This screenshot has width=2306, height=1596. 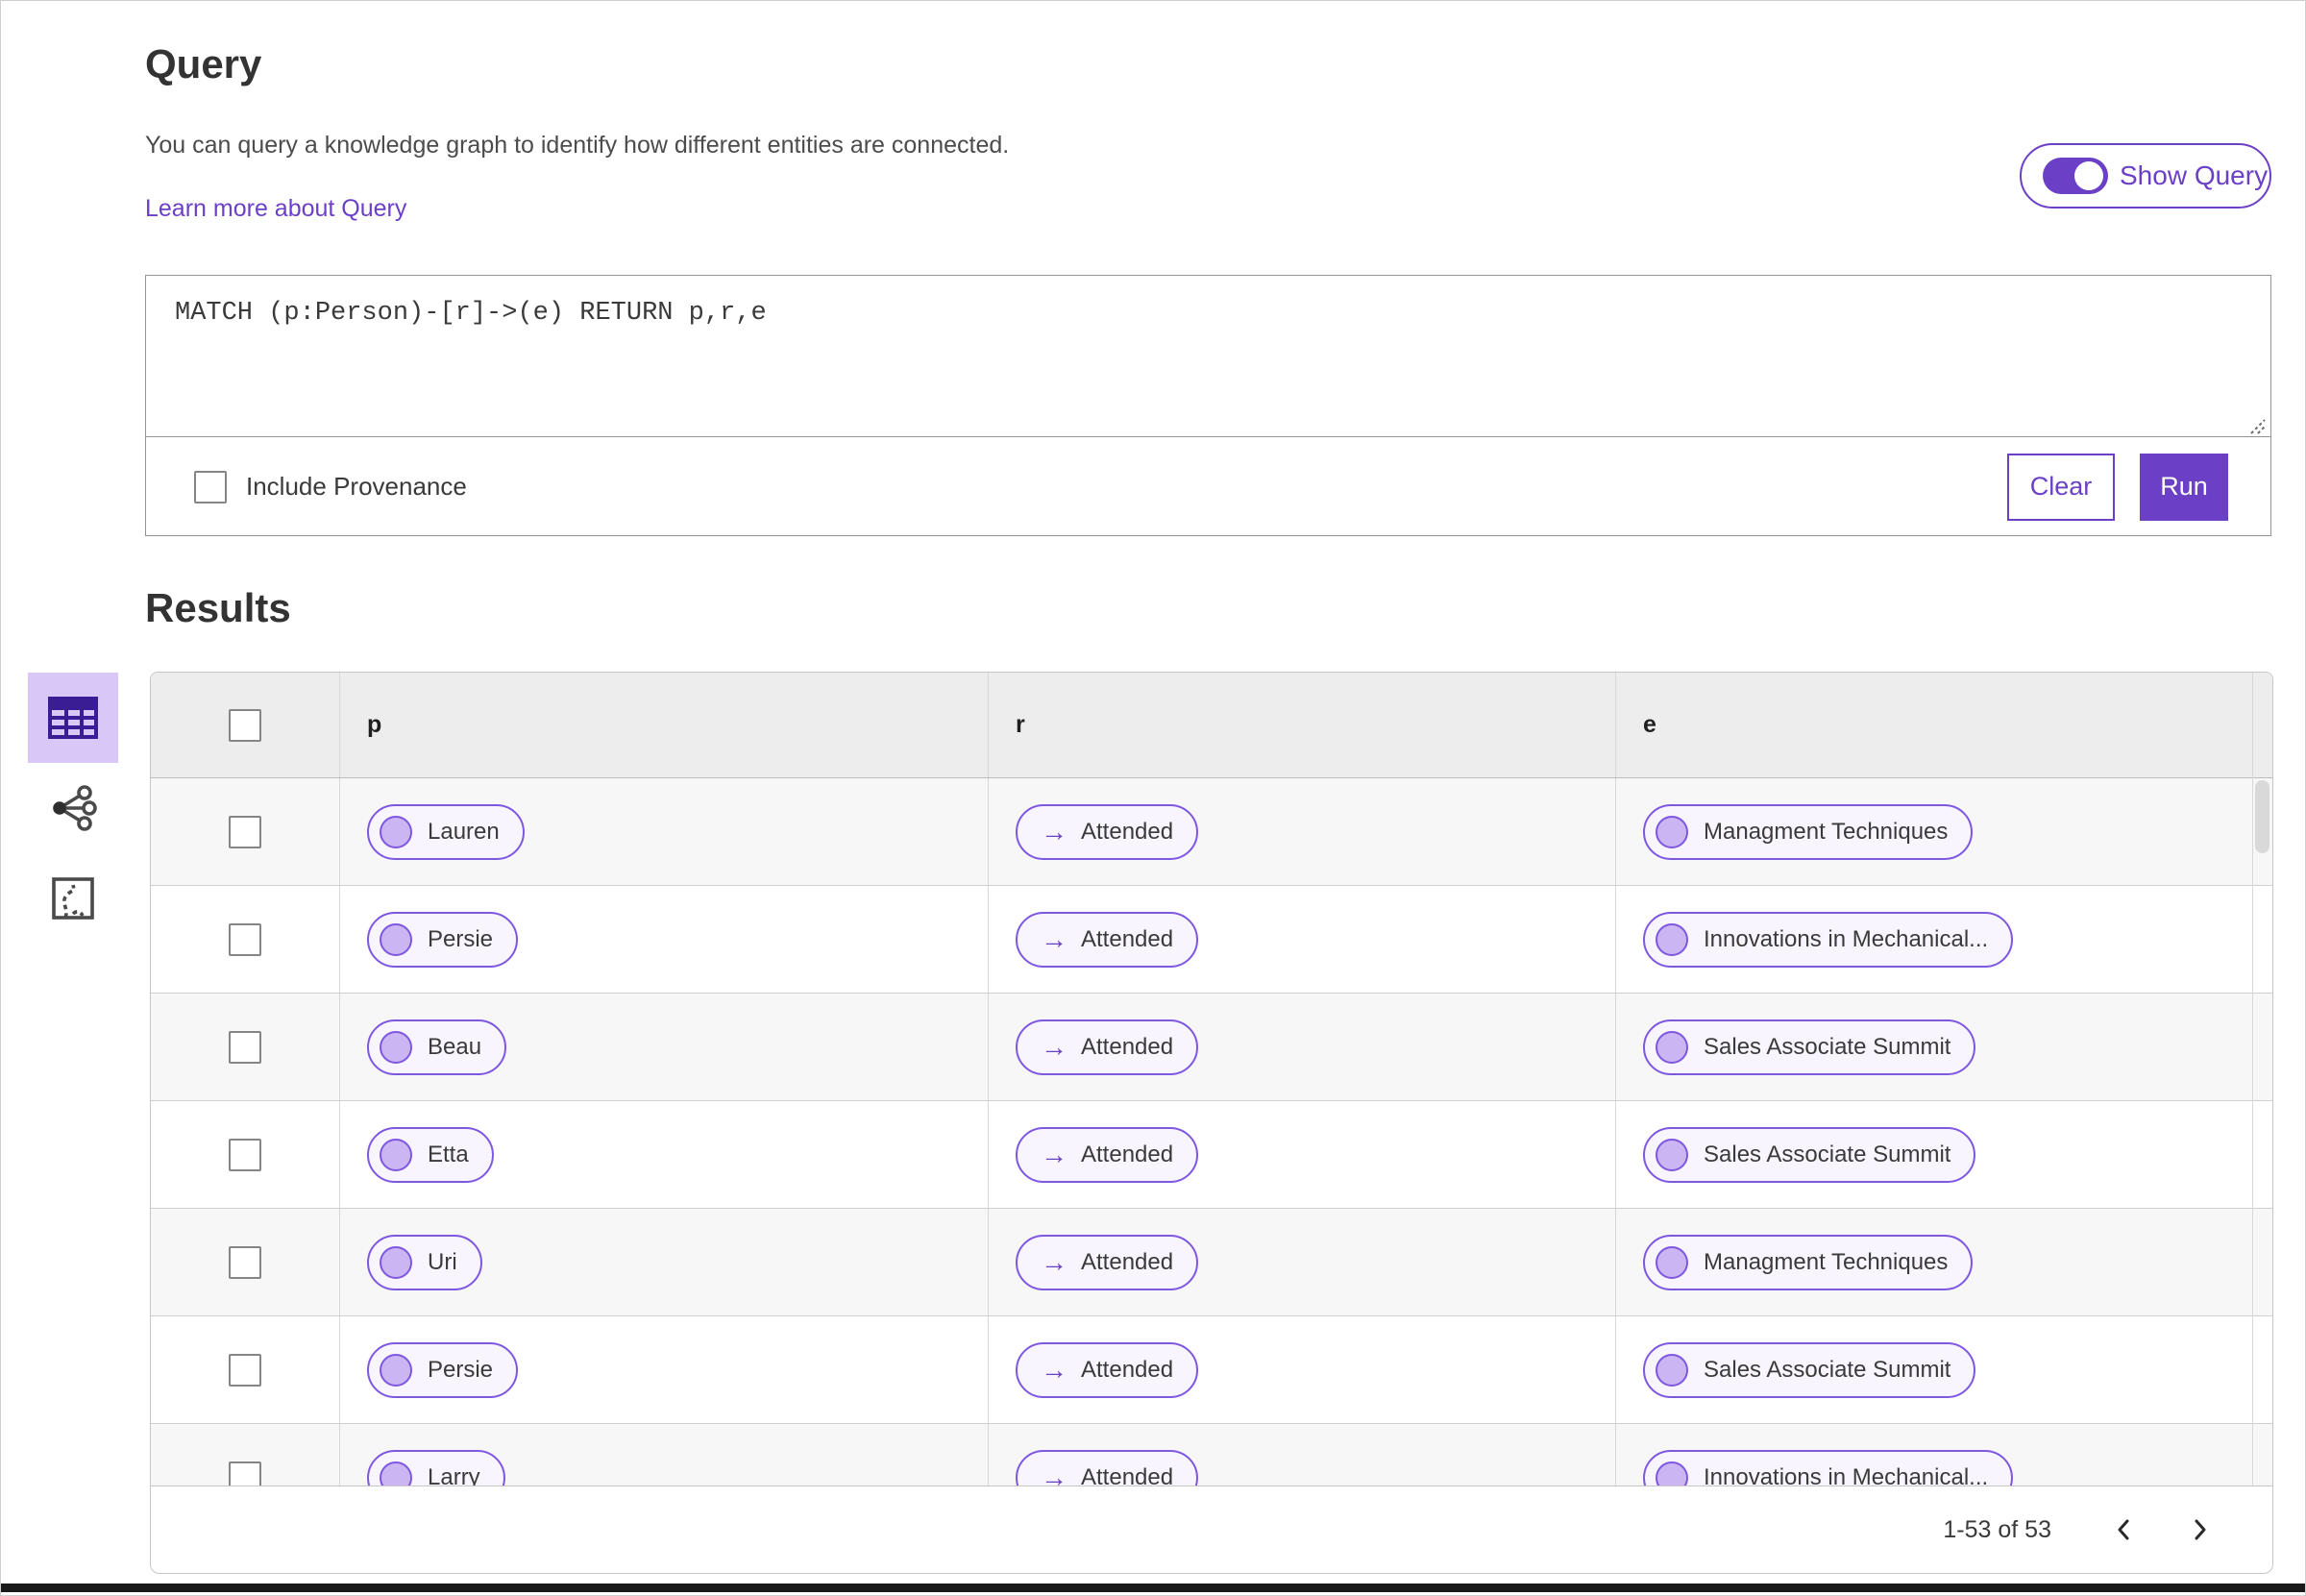 What do you see at coordinates (2195, 175) in the screenshot?
I see `show-query-label: Show Query` at bounding box center [2195, 175].